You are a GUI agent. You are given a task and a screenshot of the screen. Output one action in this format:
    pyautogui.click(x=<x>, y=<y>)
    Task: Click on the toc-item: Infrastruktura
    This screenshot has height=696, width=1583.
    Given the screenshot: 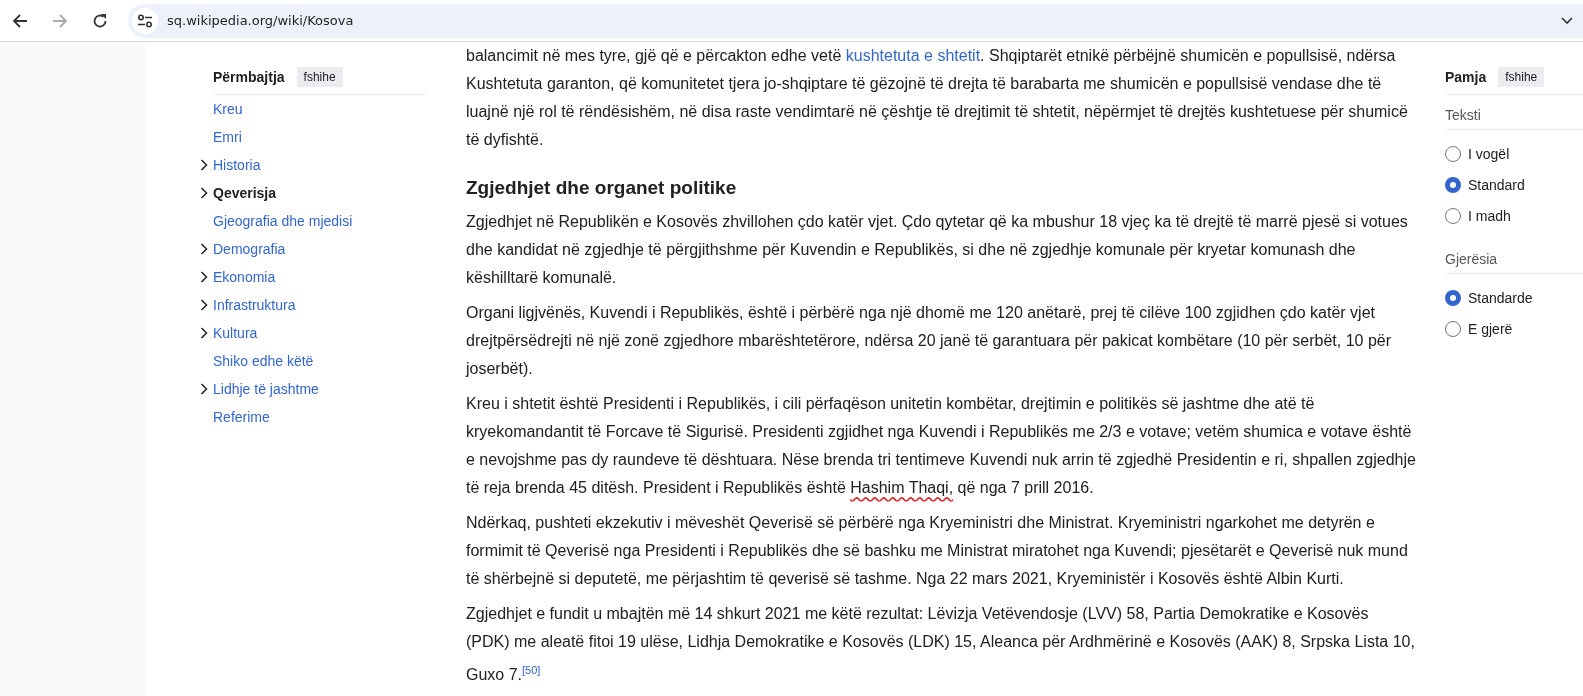 What is the action you would take?
    pyautogui.click(x=254, y=305)
    